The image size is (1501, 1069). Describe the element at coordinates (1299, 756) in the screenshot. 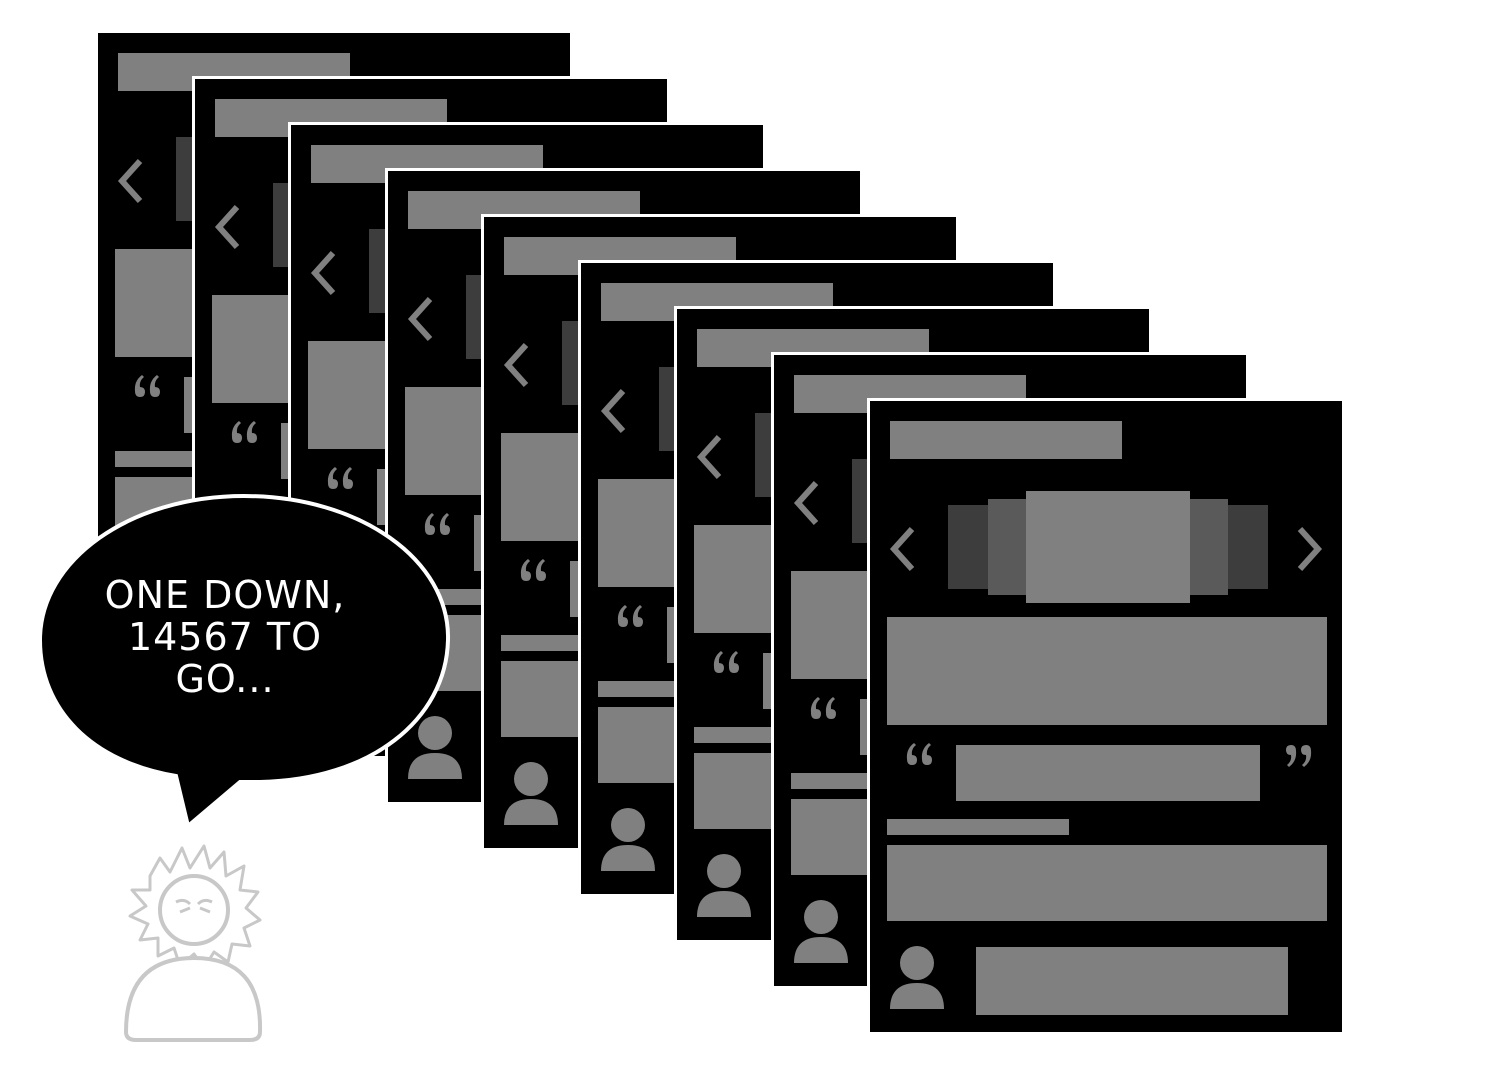

I see `quote-close-icon` at that location.